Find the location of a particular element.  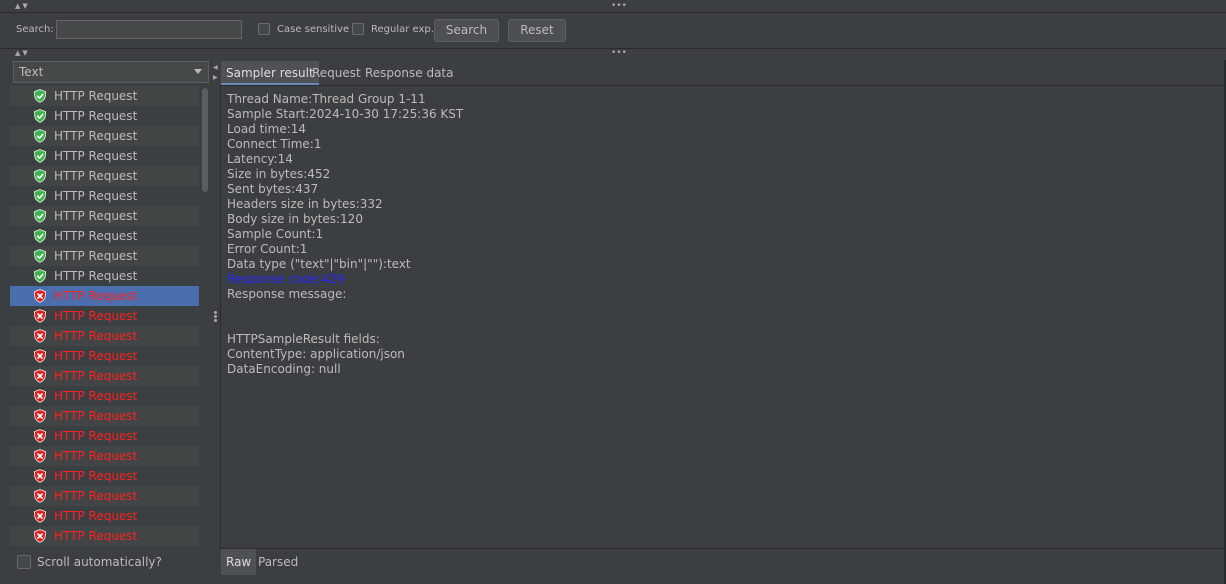

reset-button: Reset is located at coordinates (537, 30).